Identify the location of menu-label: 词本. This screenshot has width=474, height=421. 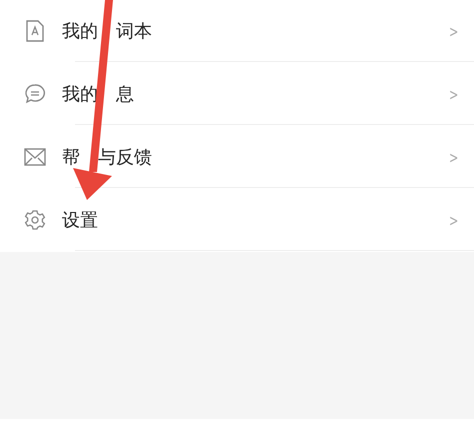
(134, 31).